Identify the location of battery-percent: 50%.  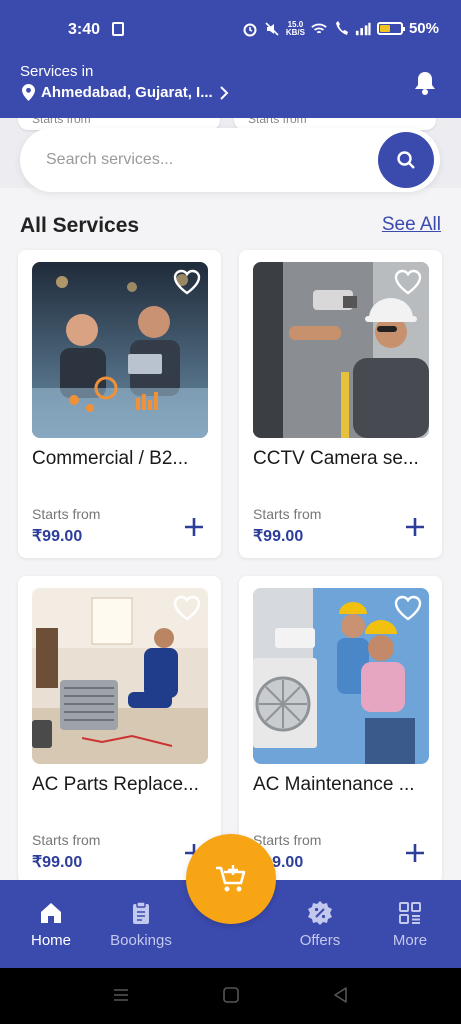
(423, 28).